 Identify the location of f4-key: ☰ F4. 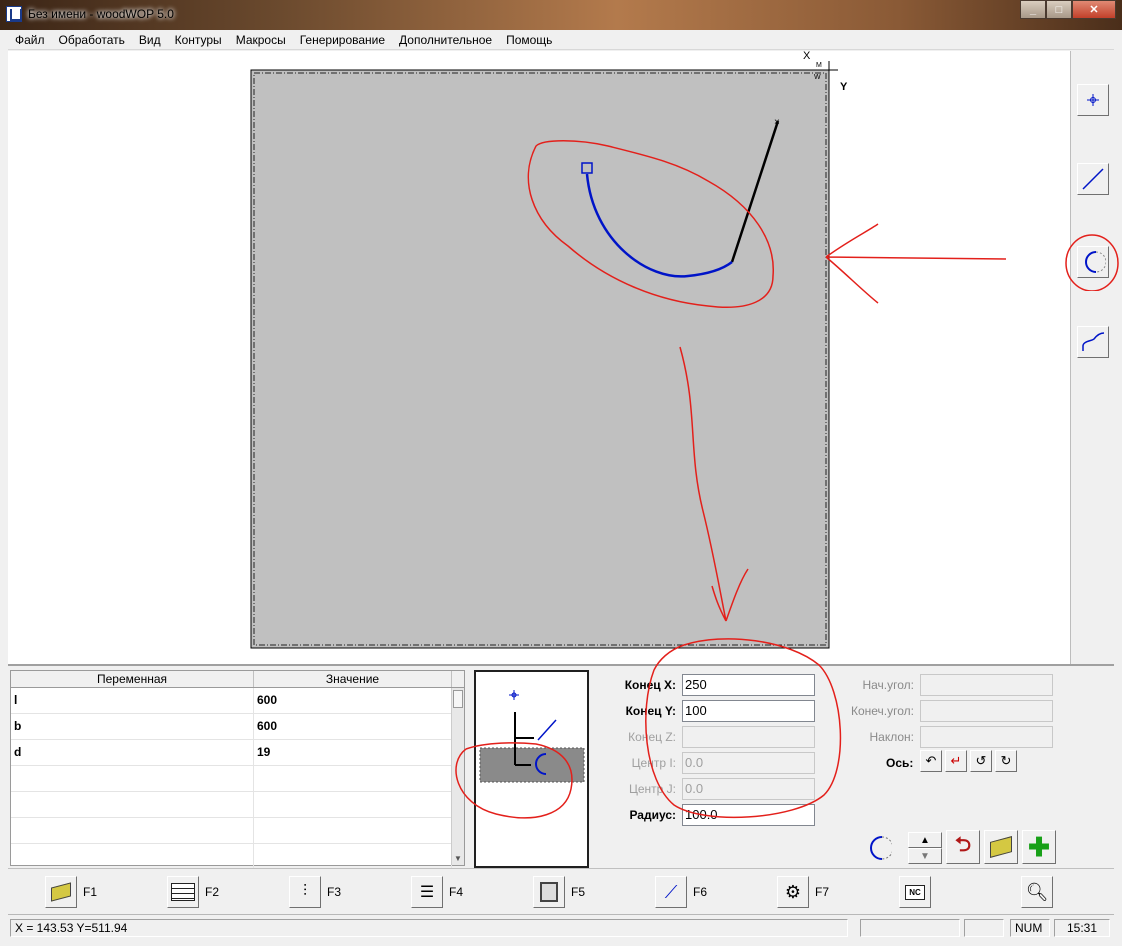
(437, 892).